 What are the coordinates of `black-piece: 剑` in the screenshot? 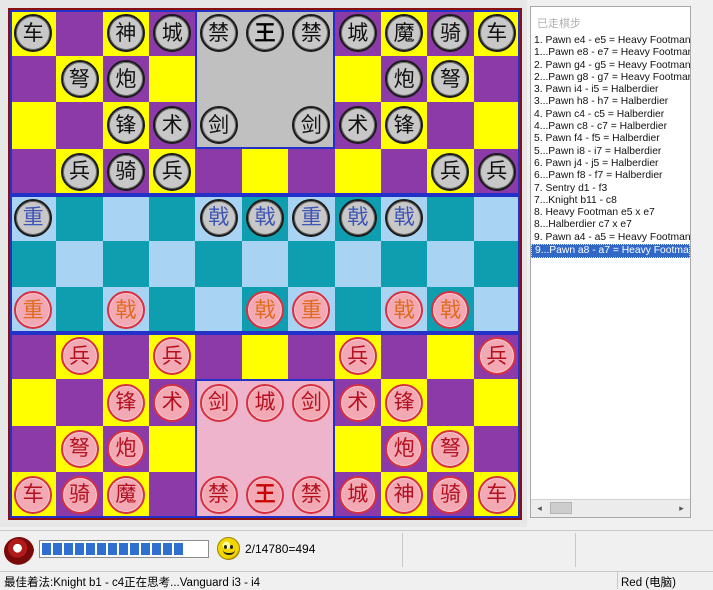 It's located at (218, 125).